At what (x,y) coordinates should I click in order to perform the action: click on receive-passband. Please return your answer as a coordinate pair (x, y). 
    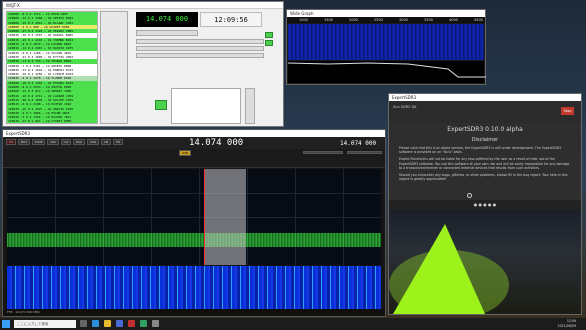
    Looking at the image, I should click on (225, 217).